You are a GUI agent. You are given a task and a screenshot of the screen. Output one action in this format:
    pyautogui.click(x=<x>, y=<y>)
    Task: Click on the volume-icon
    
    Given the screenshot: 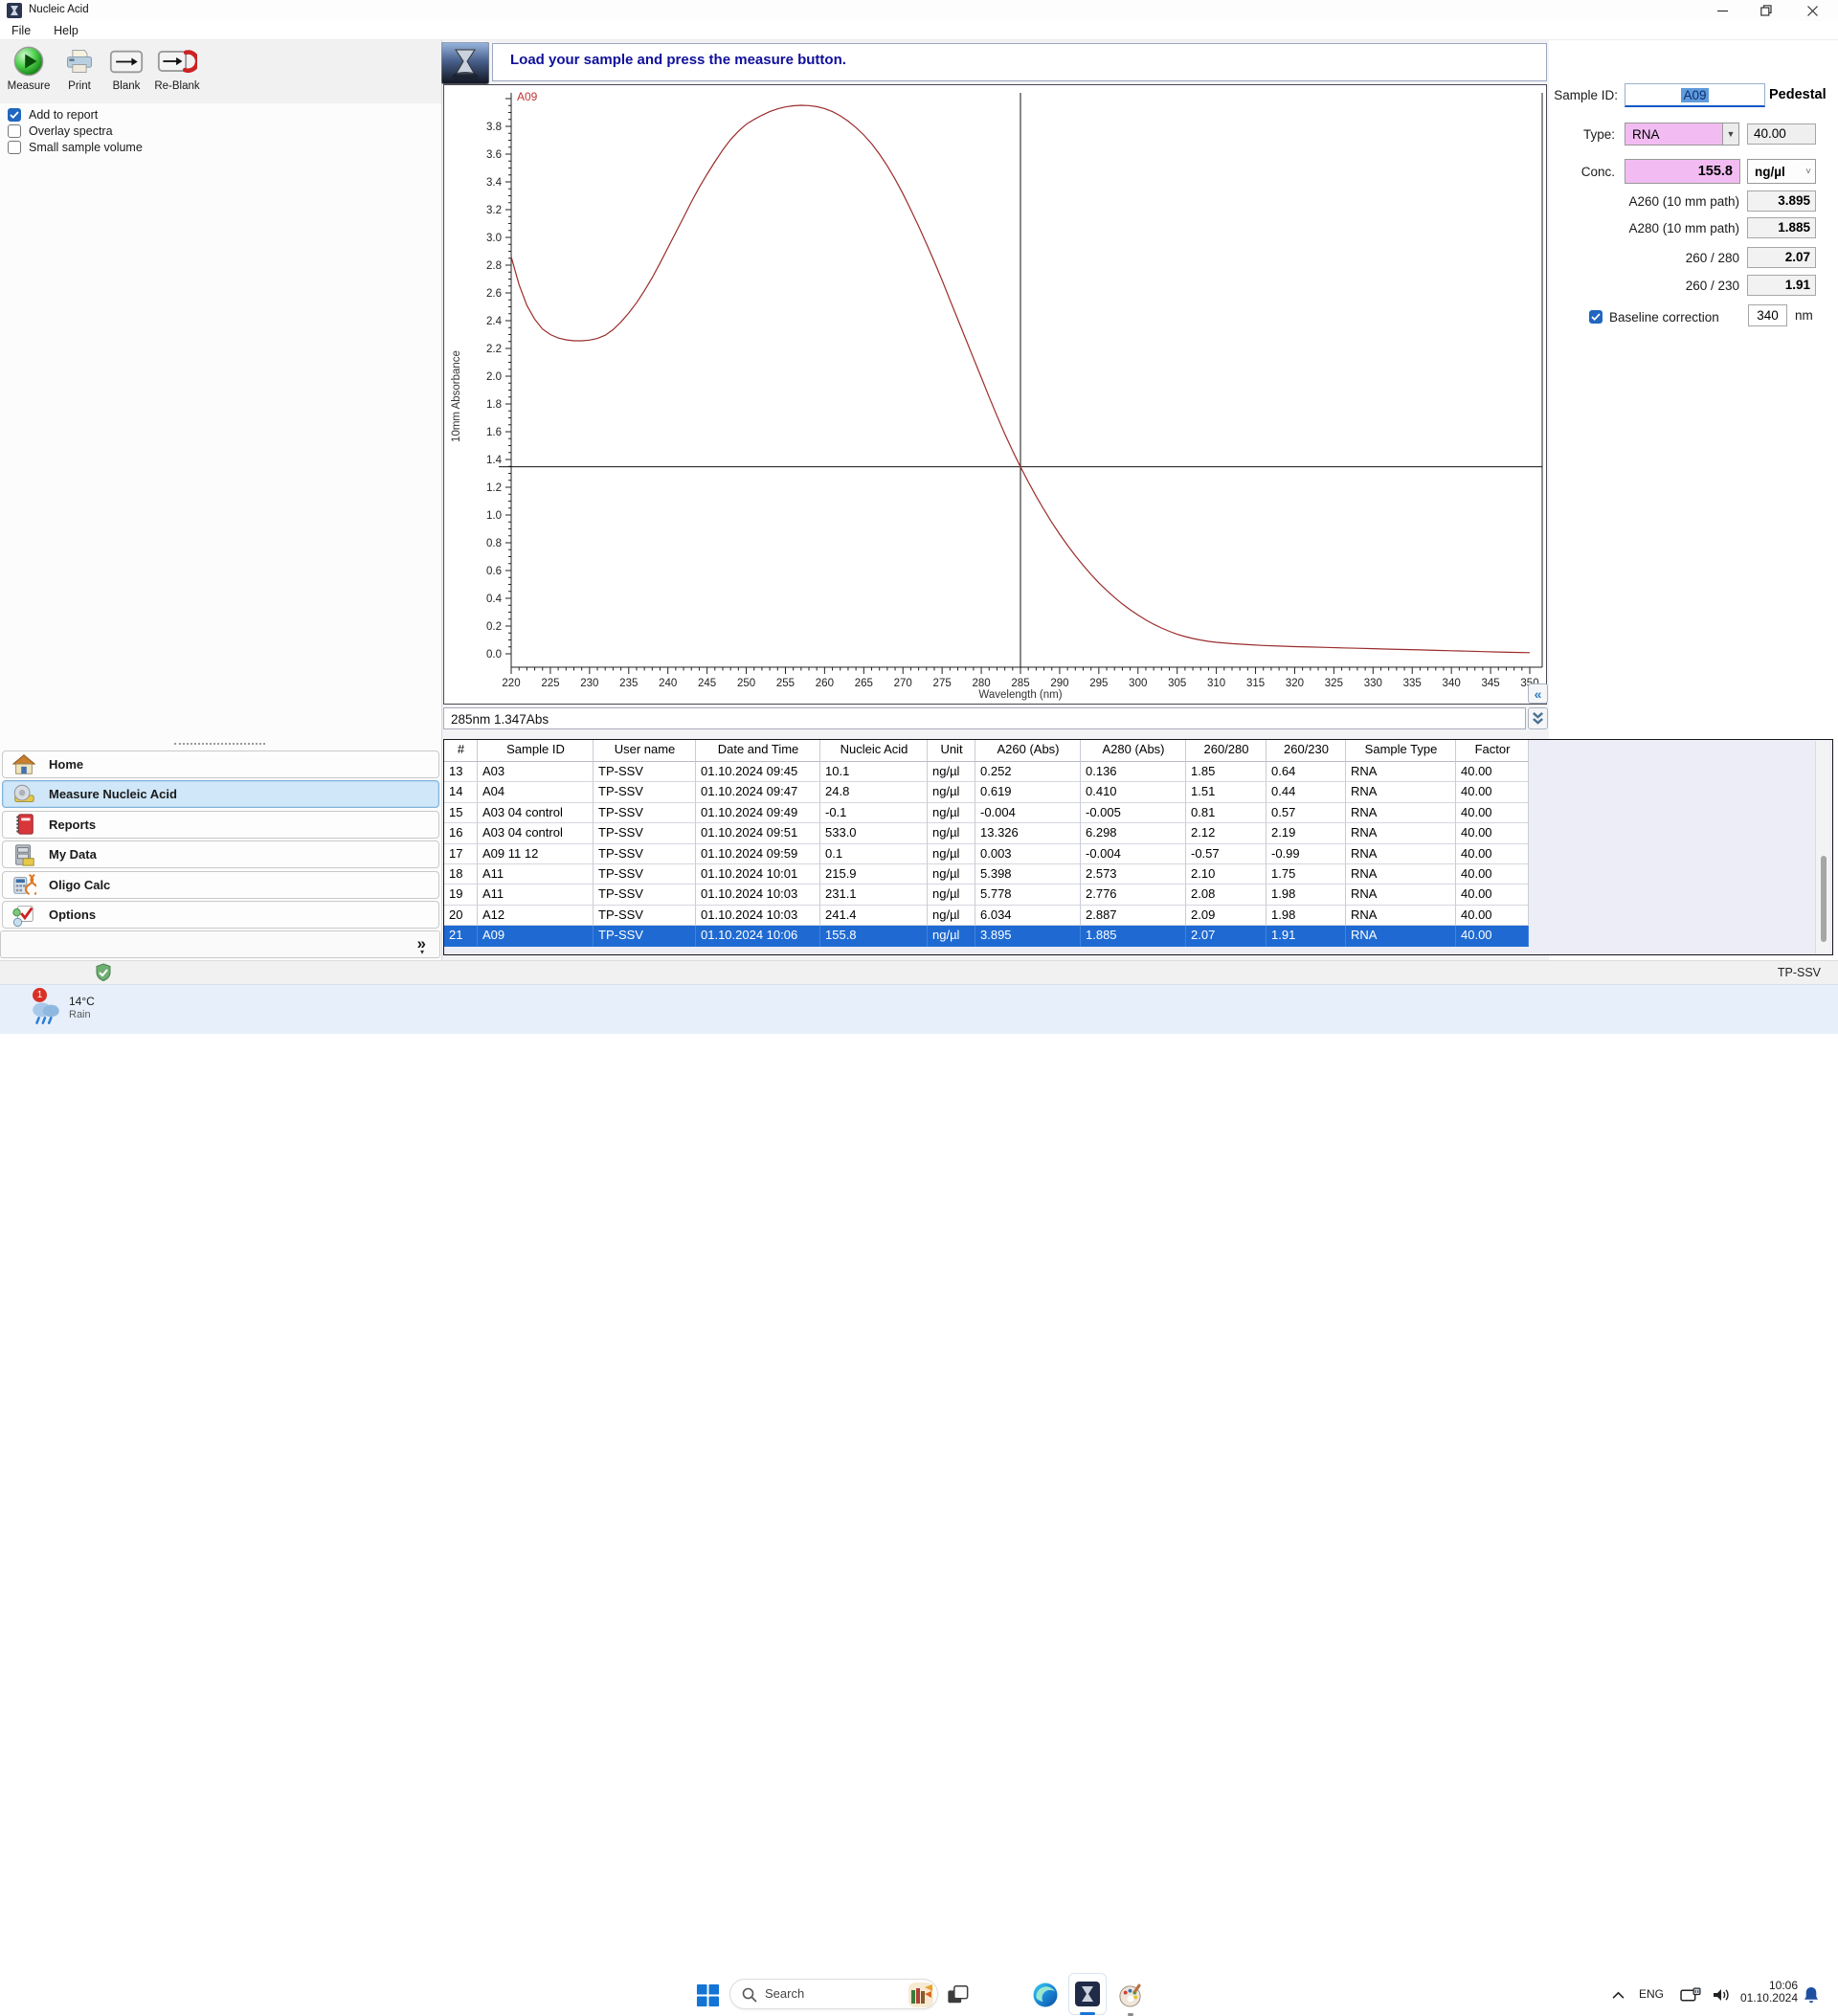 What is the action you would take?
    pyautogui.click(x=1721, y=1995)
    